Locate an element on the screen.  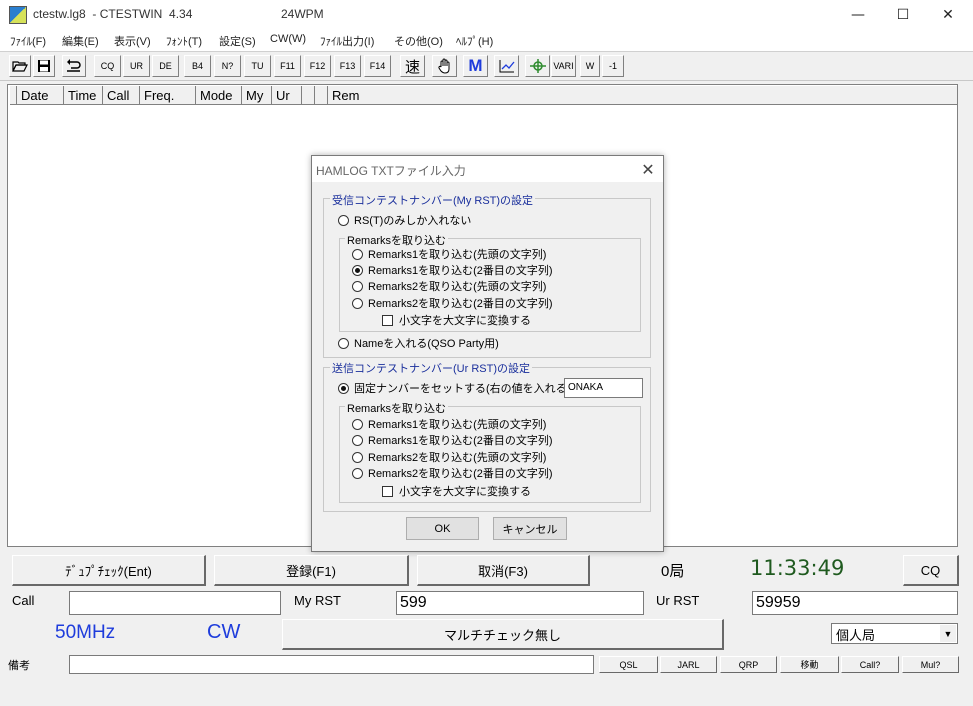
close-button: ✕ is located at coordinates (948, 15).